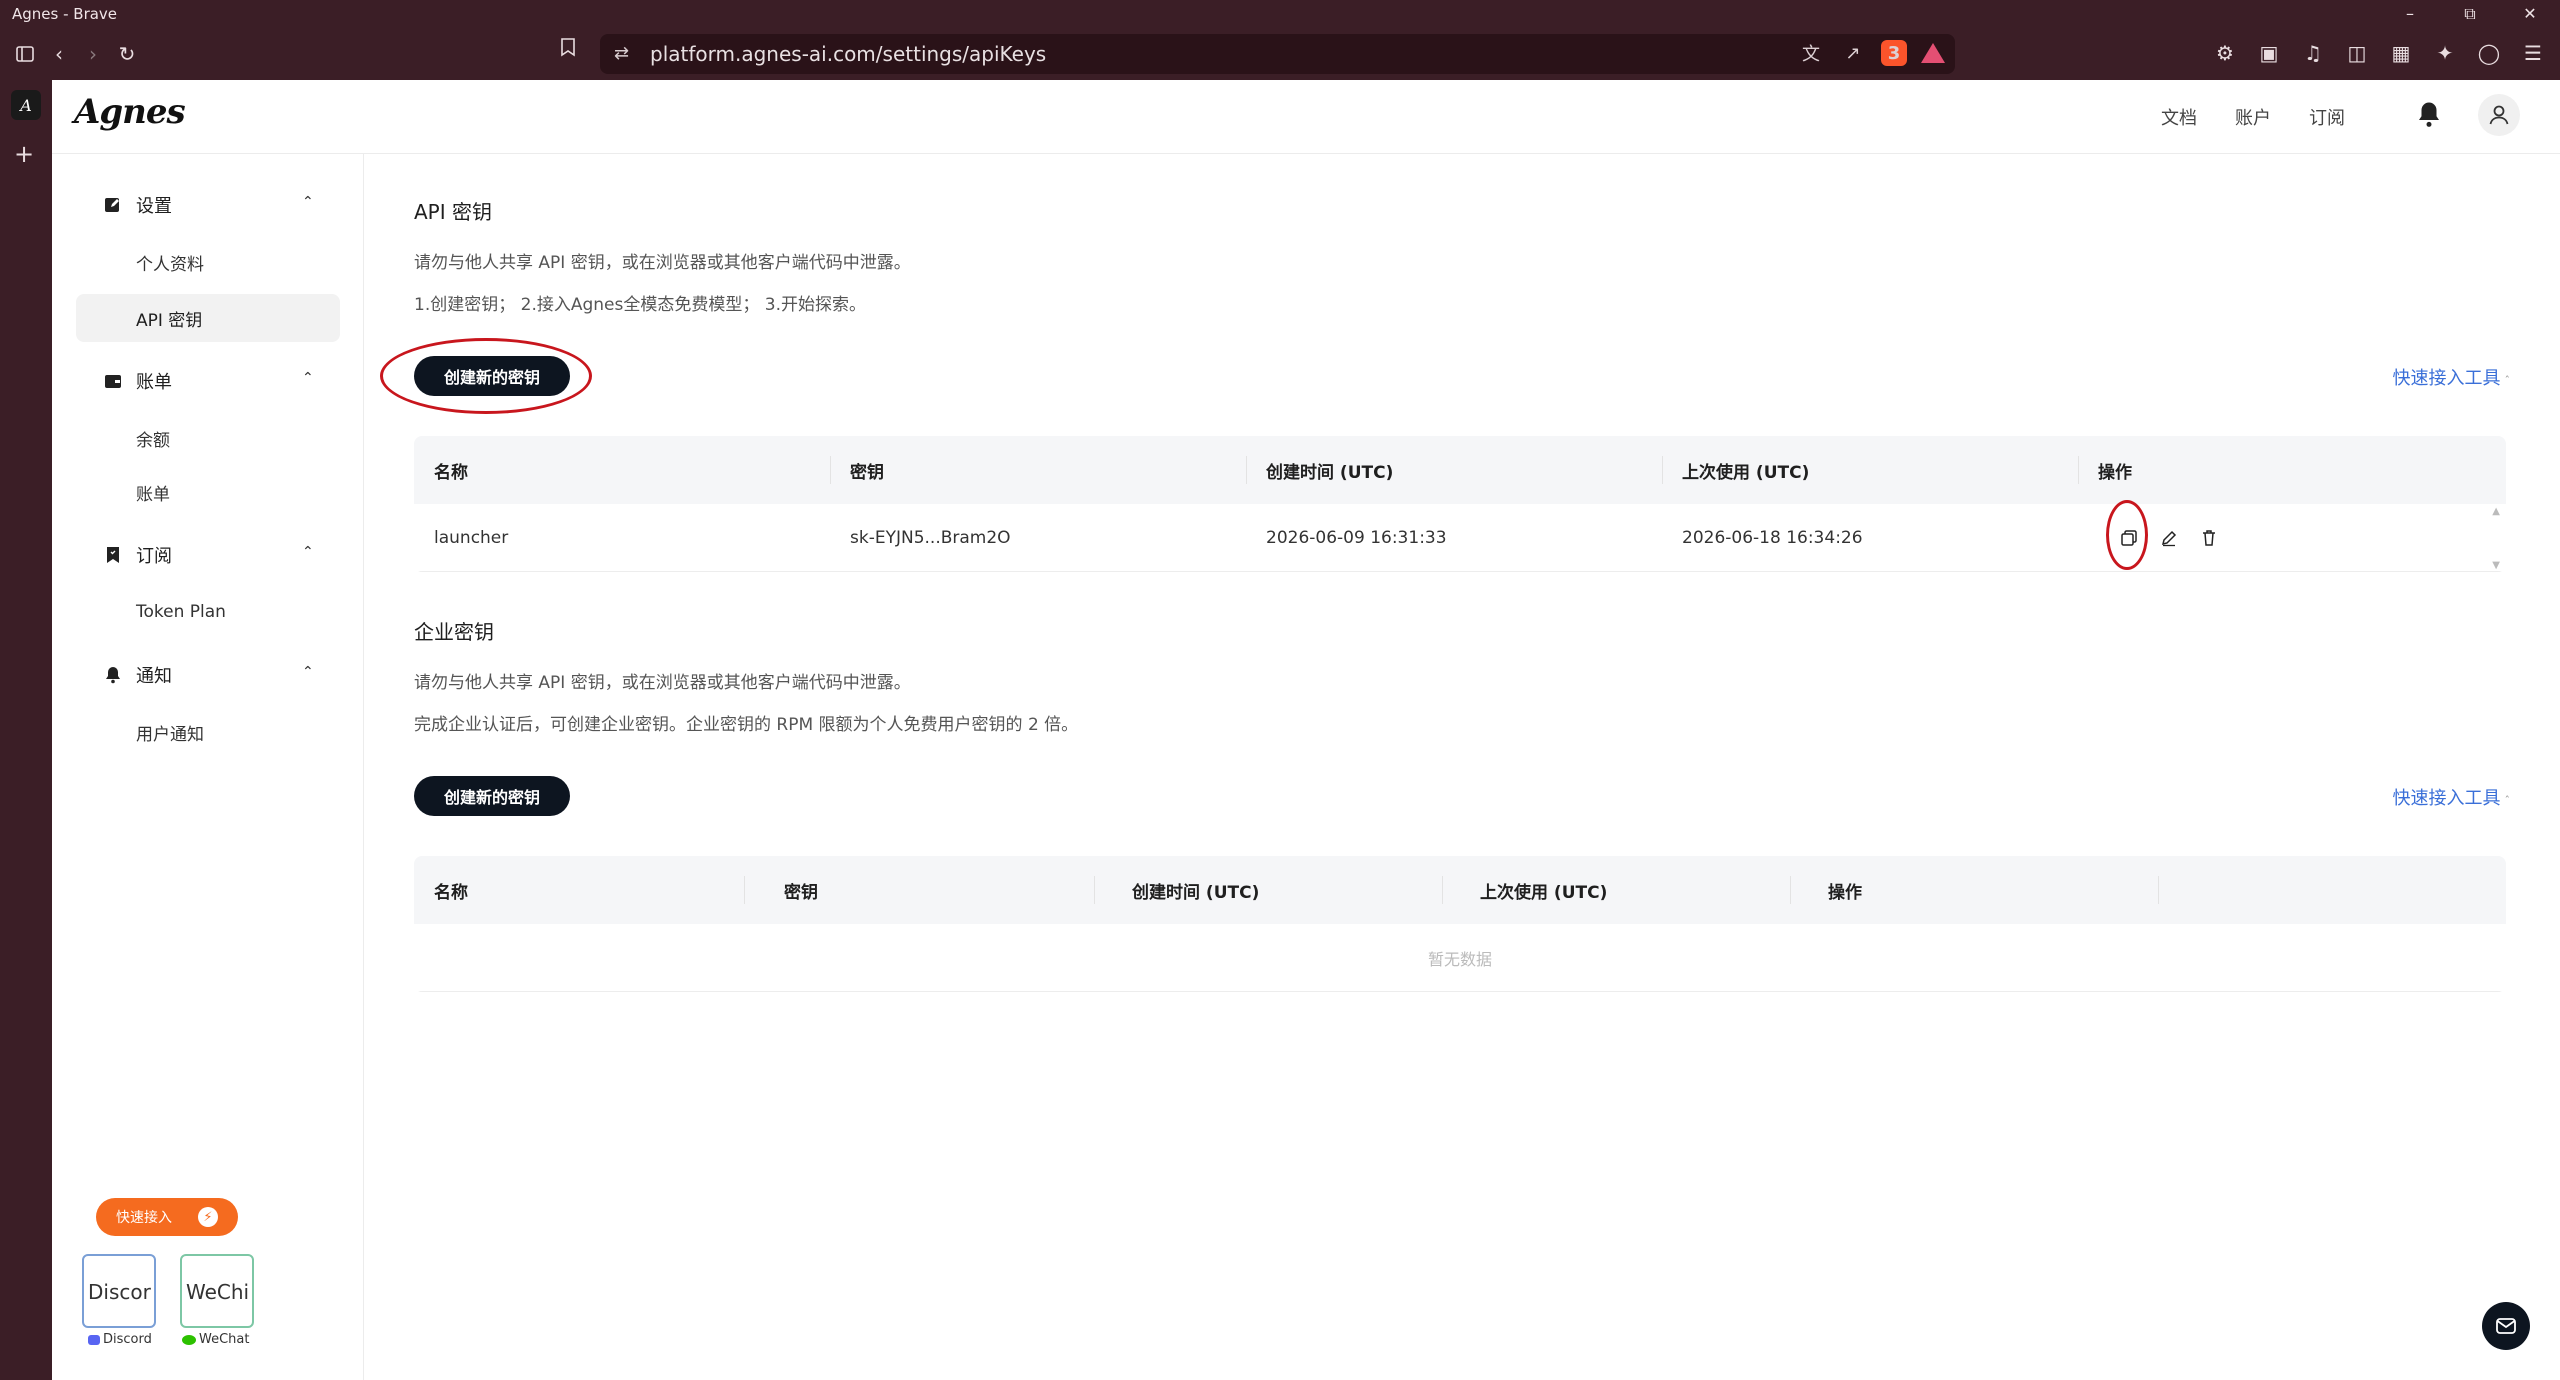 The height and width of the screenshot is (1380, 2560). I want to click on col-key: 密钥, so click(867, 472).